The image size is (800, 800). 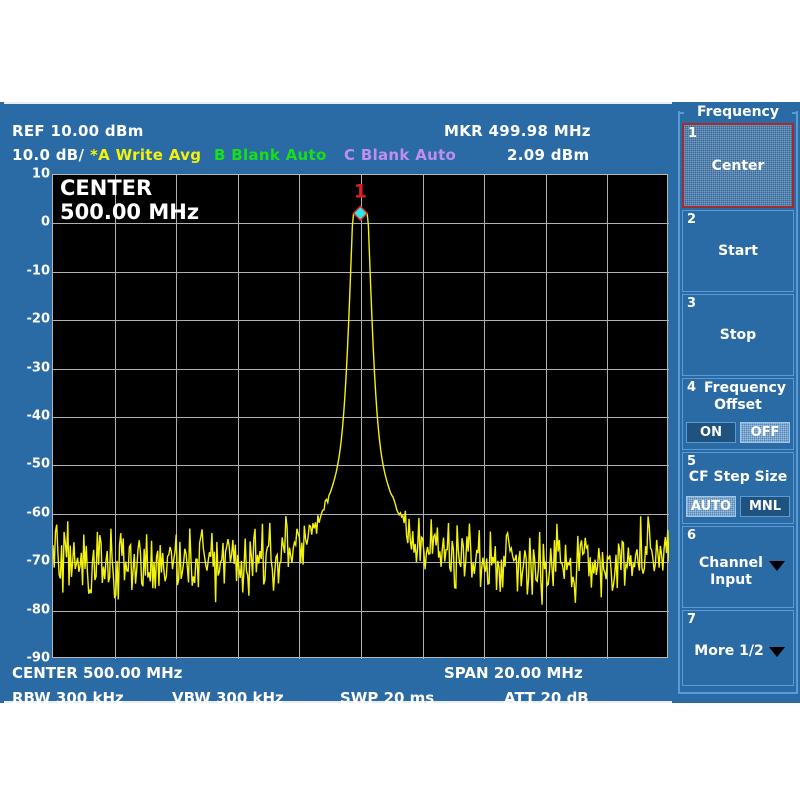 I want to click on softkey-label-center: Center, so click(x=738, y=166).